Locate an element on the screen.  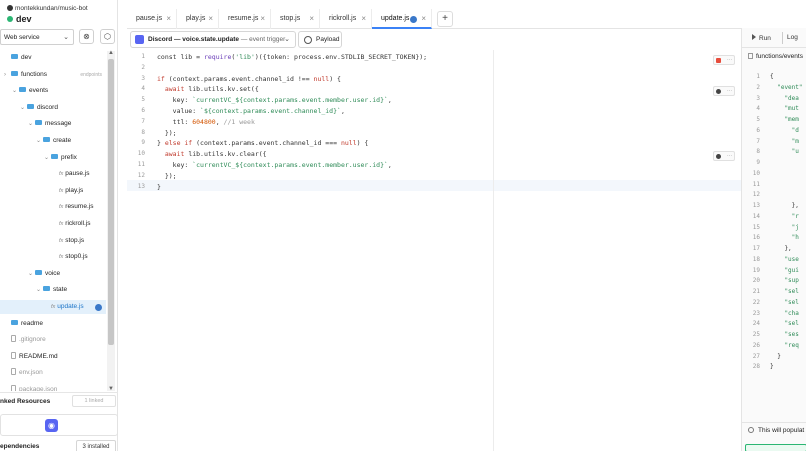
json-line: "mem is located at coordinates (784, 119).